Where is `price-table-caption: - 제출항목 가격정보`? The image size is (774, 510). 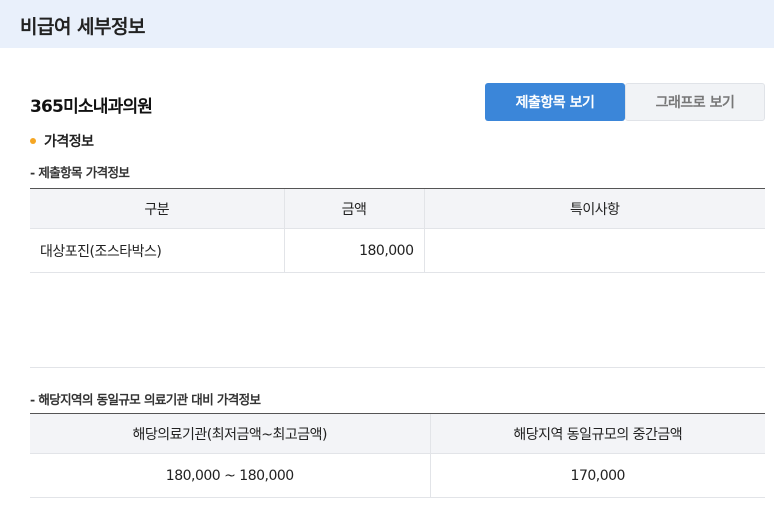
price-table-caption: - 제출항목 가격정보 is located at coordinates (80, 172).